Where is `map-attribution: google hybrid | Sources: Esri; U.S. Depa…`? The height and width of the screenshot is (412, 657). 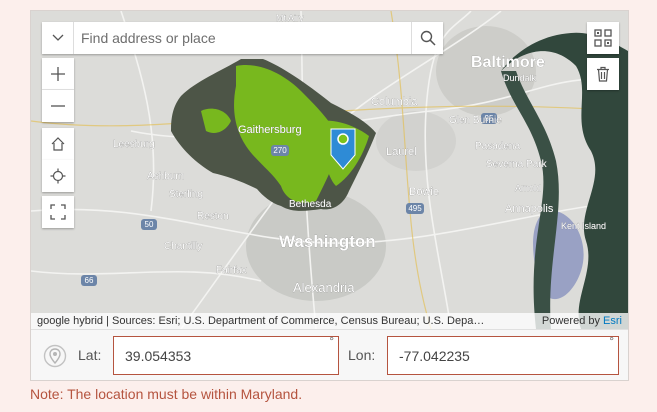
map-attribution: google hybrid | Sources: Esri; U.S. Depa… is located at coordinates (329, 321).